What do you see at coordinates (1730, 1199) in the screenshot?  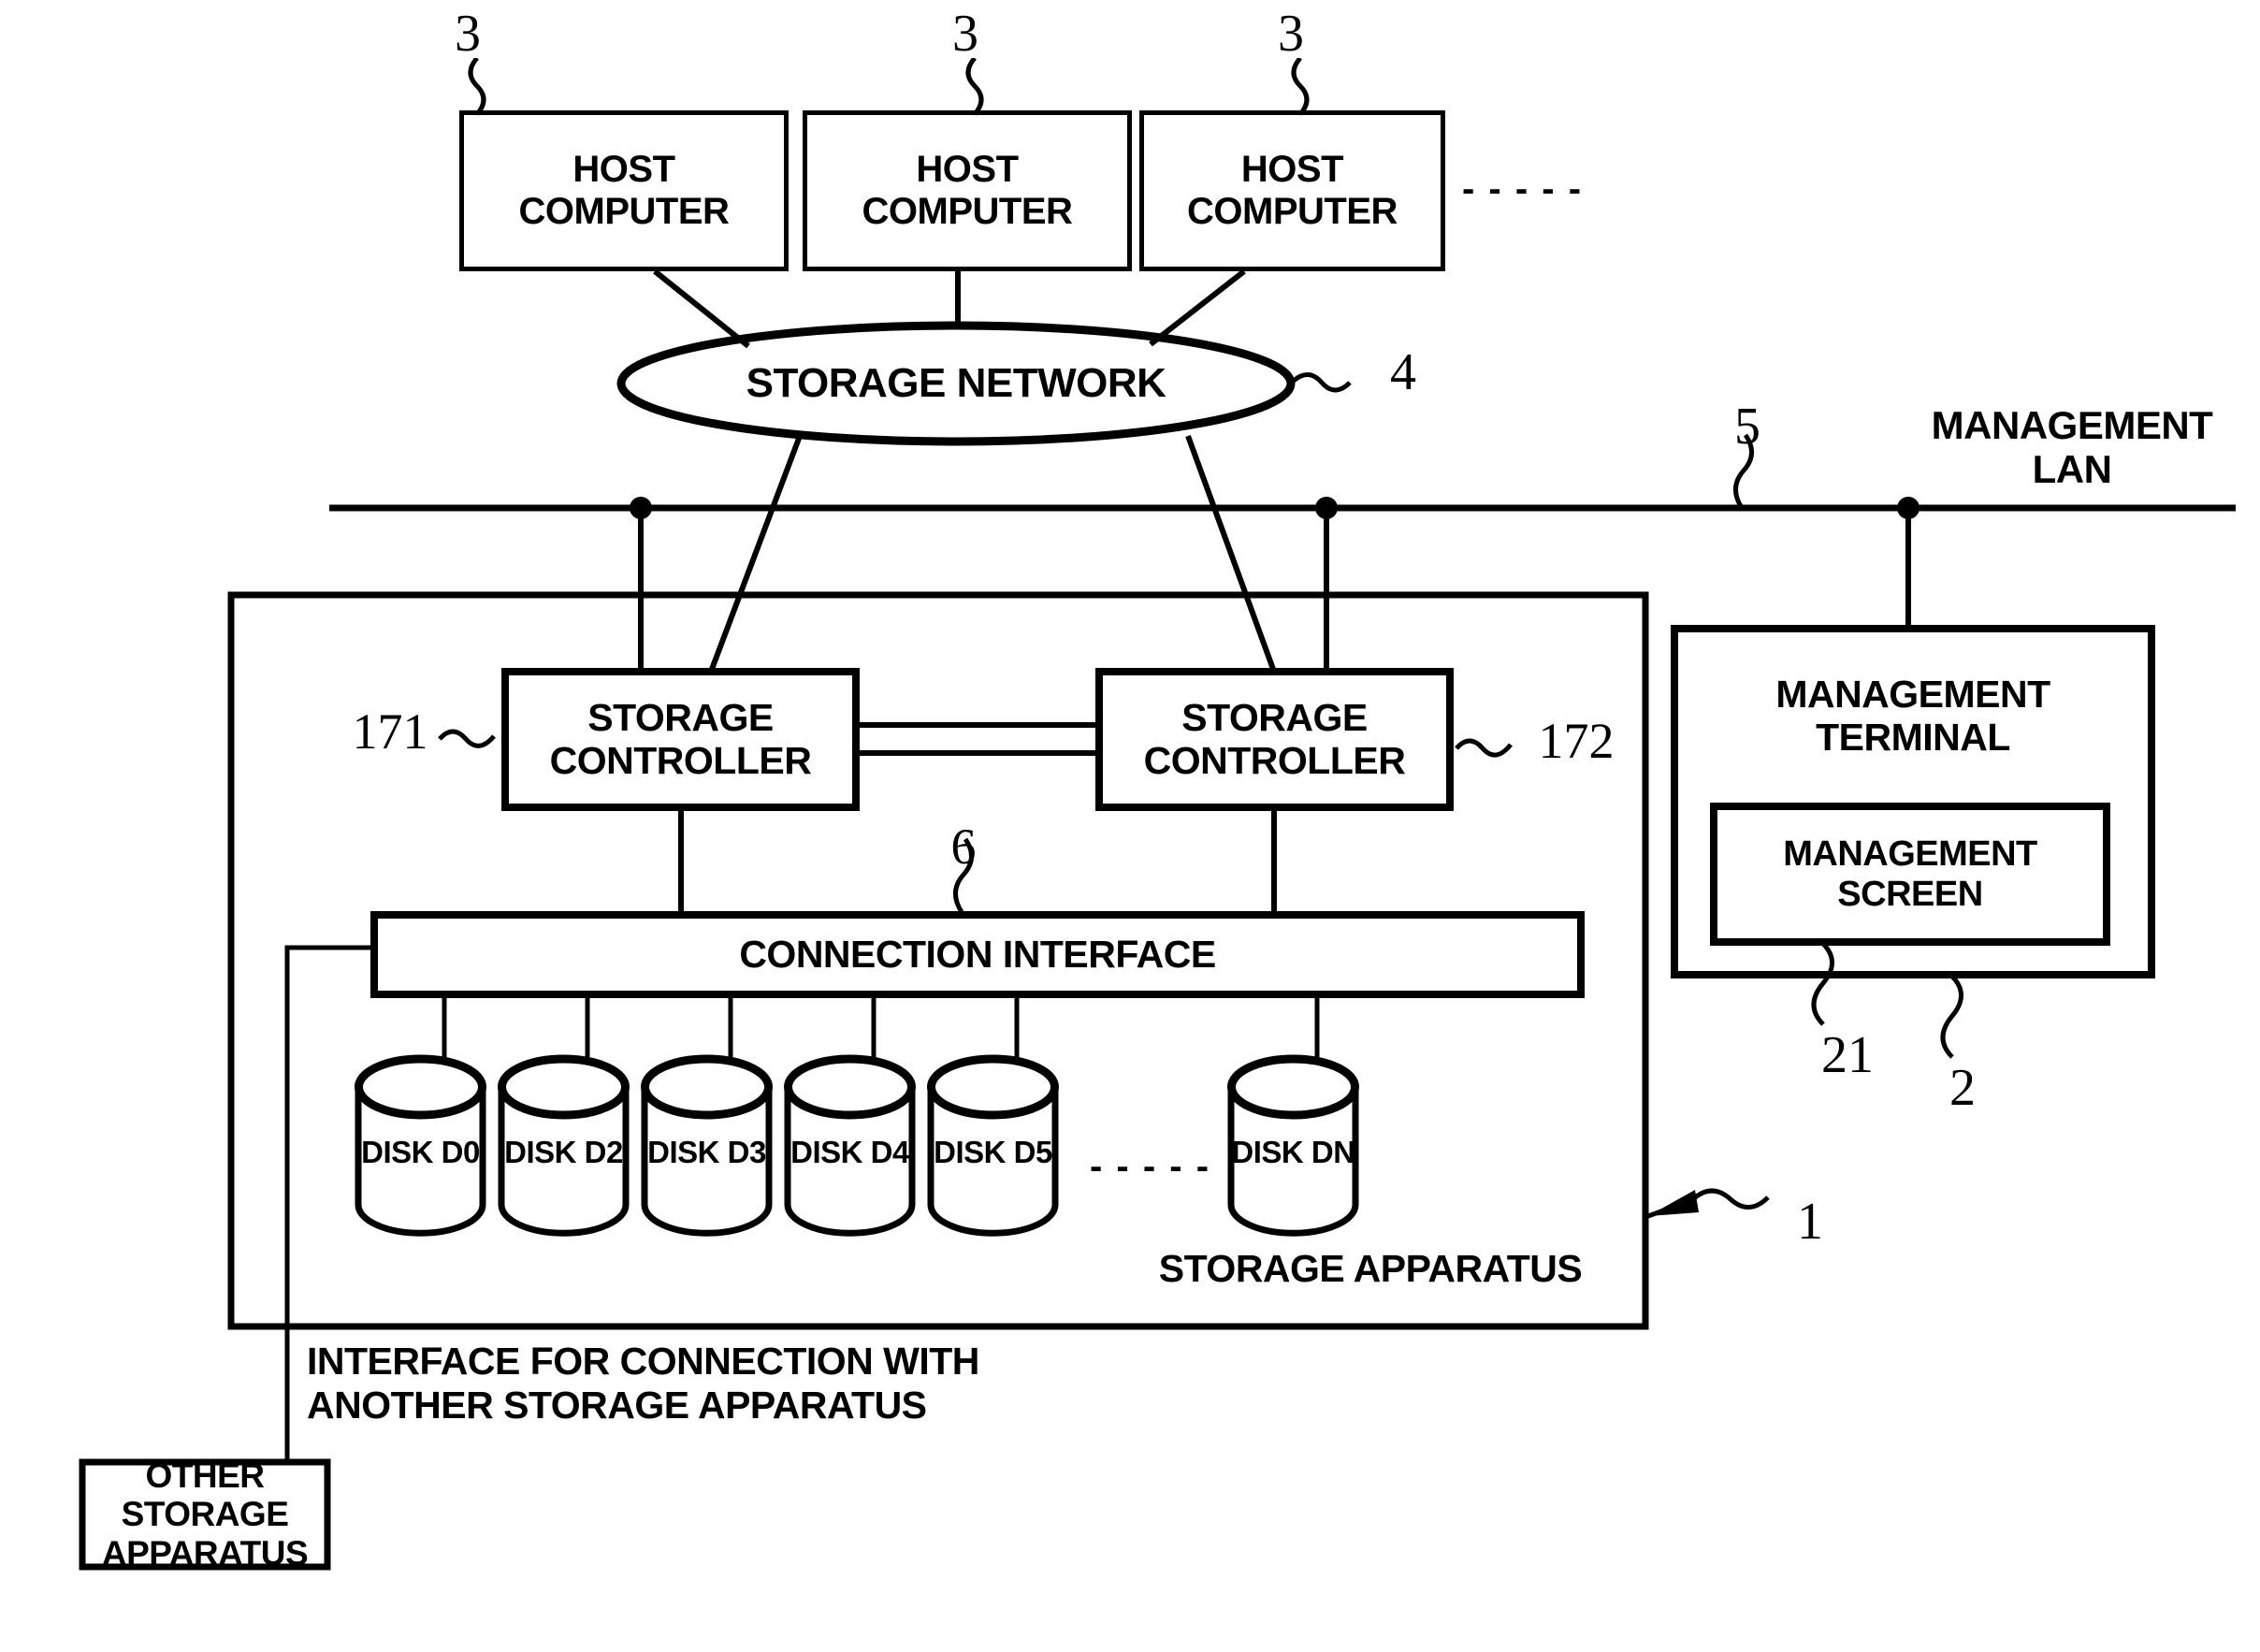 I see `ref1-leader` at bounding box center [1730, 1199].